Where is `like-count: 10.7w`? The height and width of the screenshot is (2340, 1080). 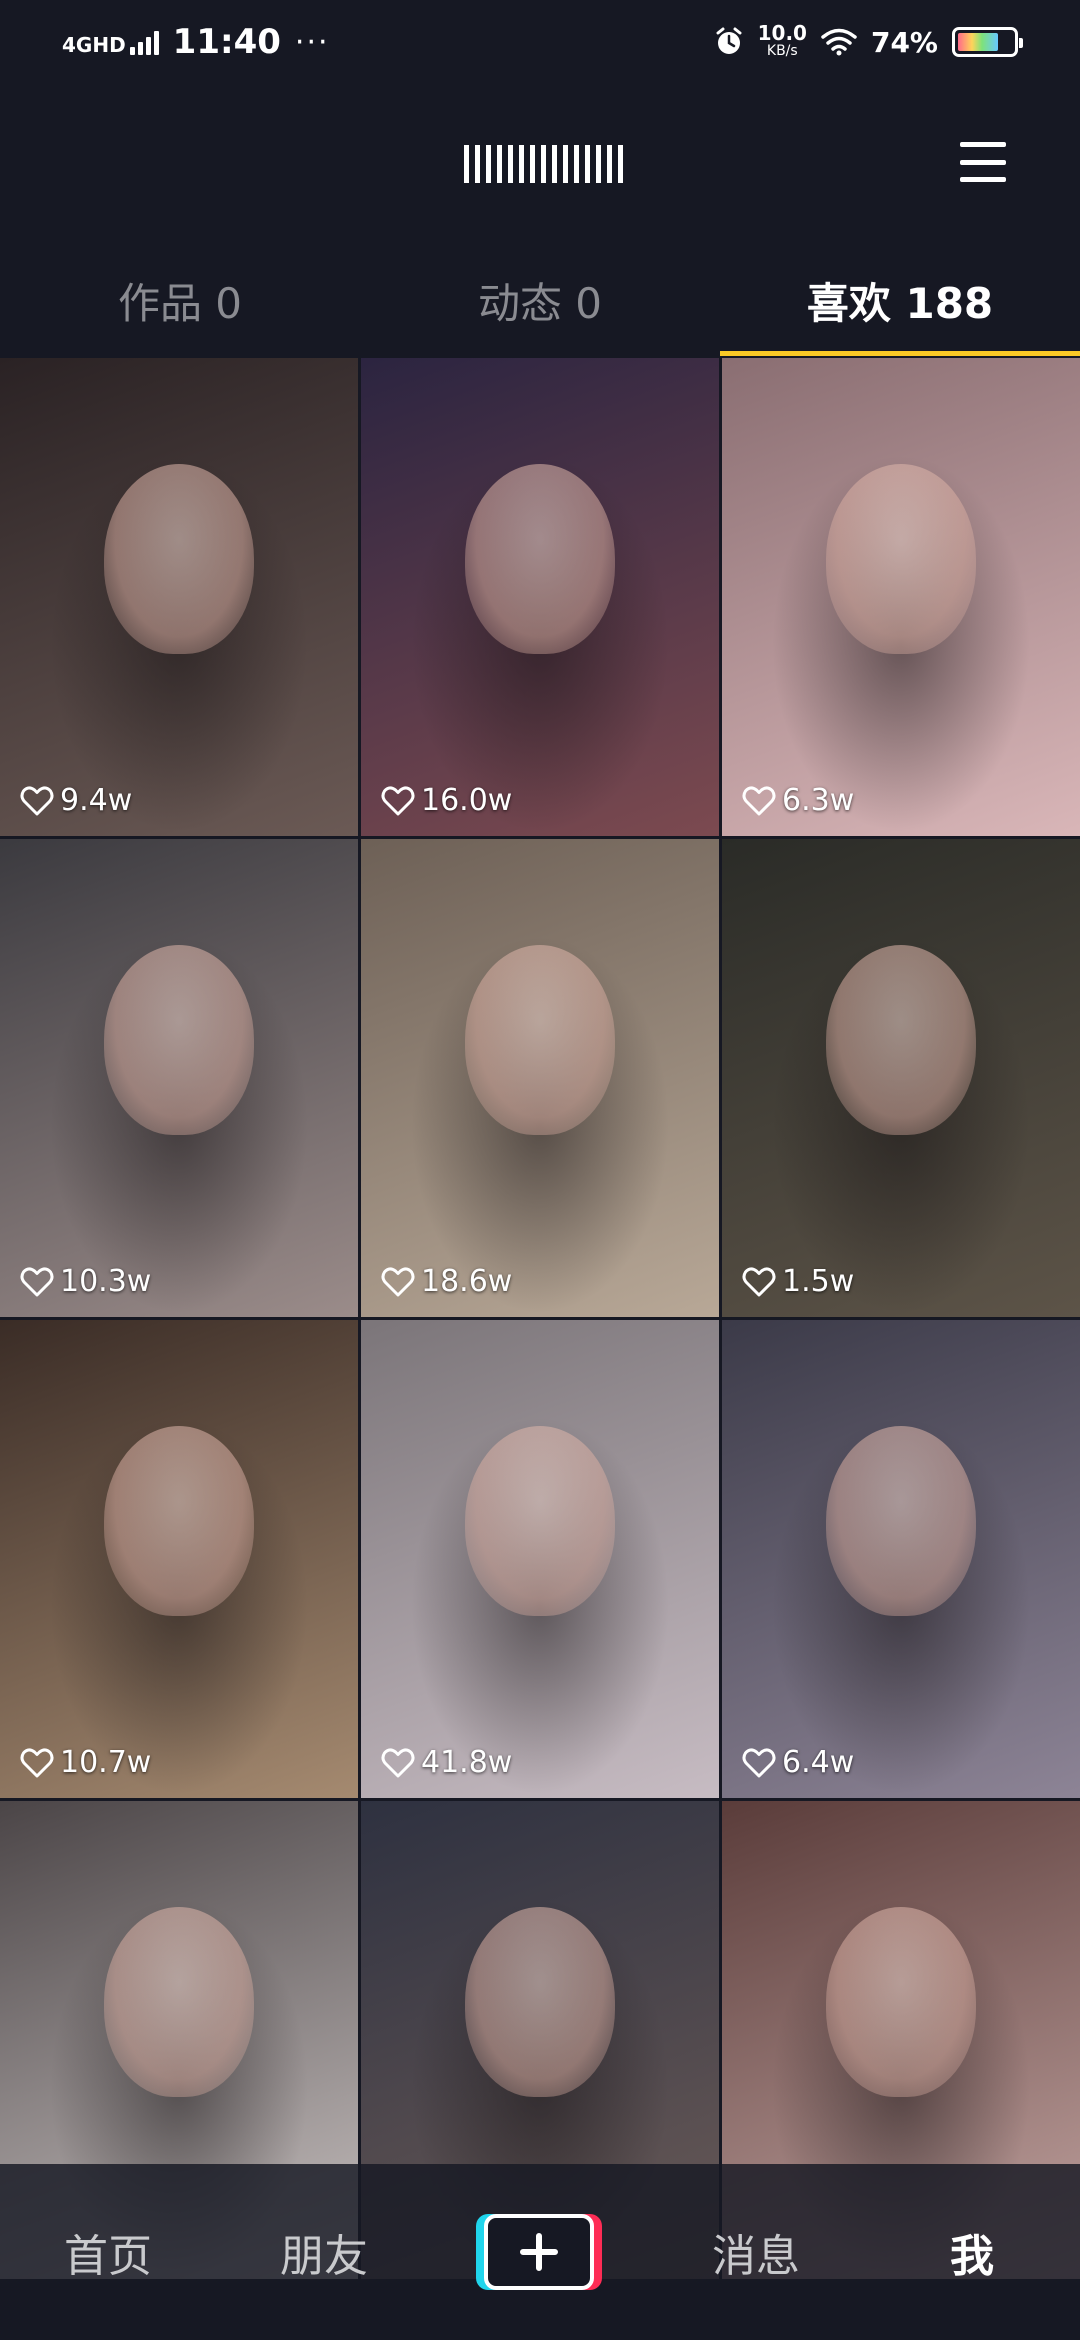 like-count: 10.7w is located at coordinates (85, 1762).